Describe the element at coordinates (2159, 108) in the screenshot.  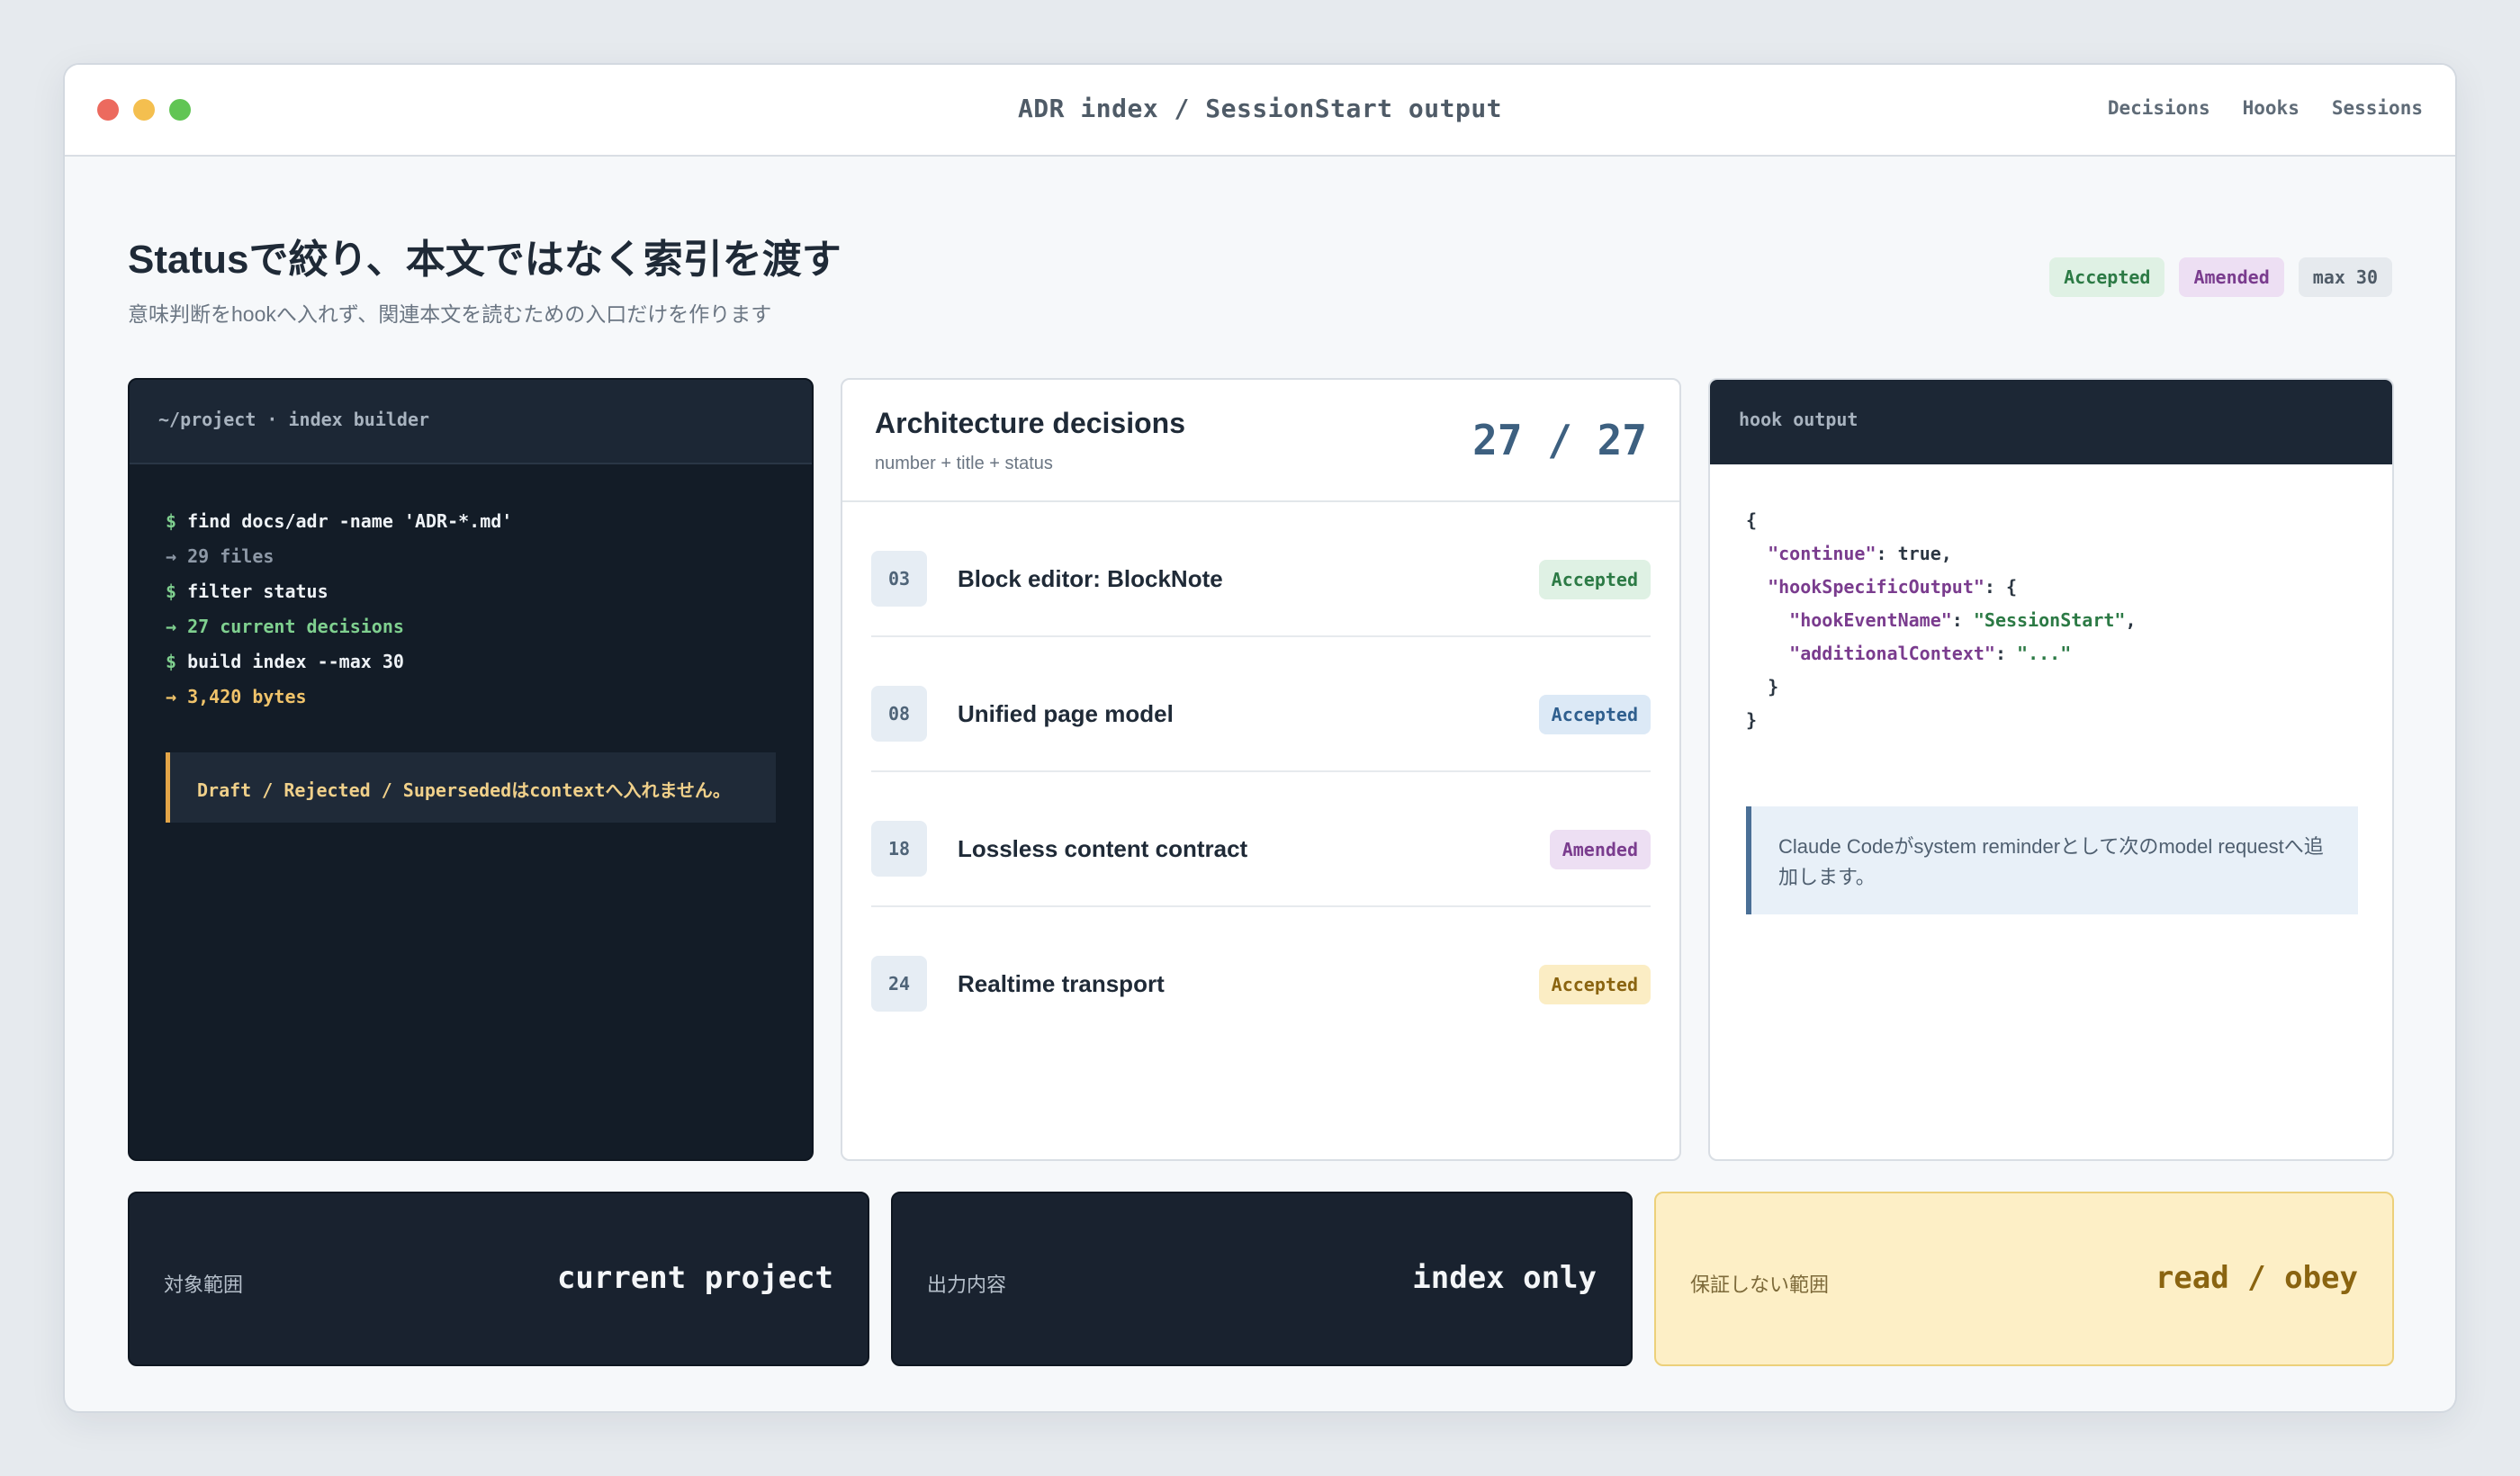
I see `nav-decisions: Decisions` at that location.